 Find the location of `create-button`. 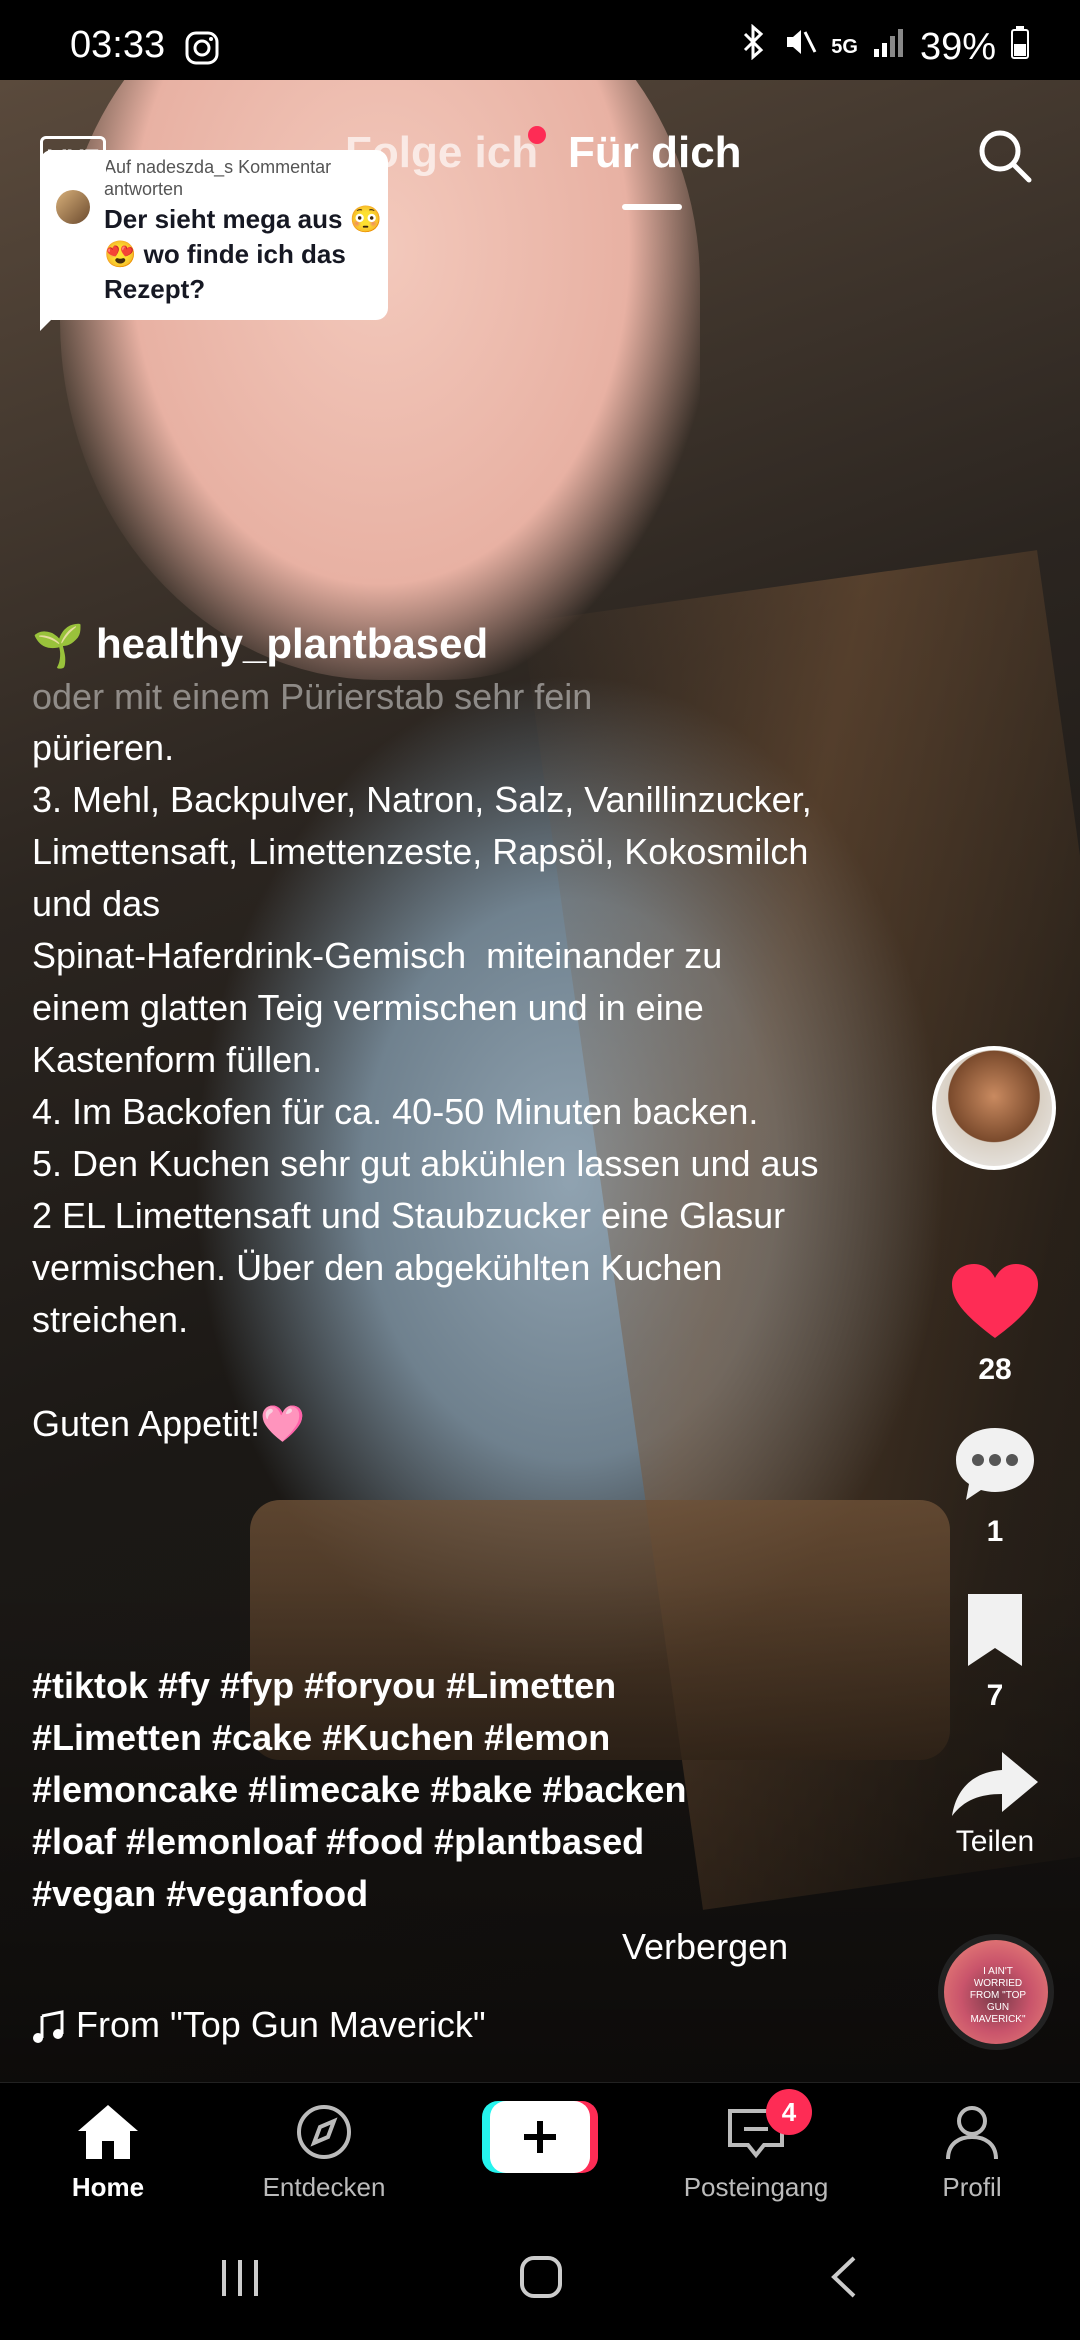

create-button is located at coordinates (540, 2137).